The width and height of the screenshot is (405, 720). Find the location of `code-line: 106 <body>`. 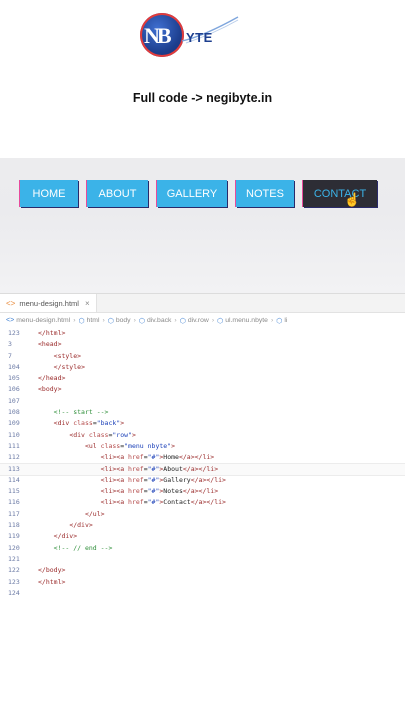

code-line: 106 <body> is located at coordinates (202, 389).